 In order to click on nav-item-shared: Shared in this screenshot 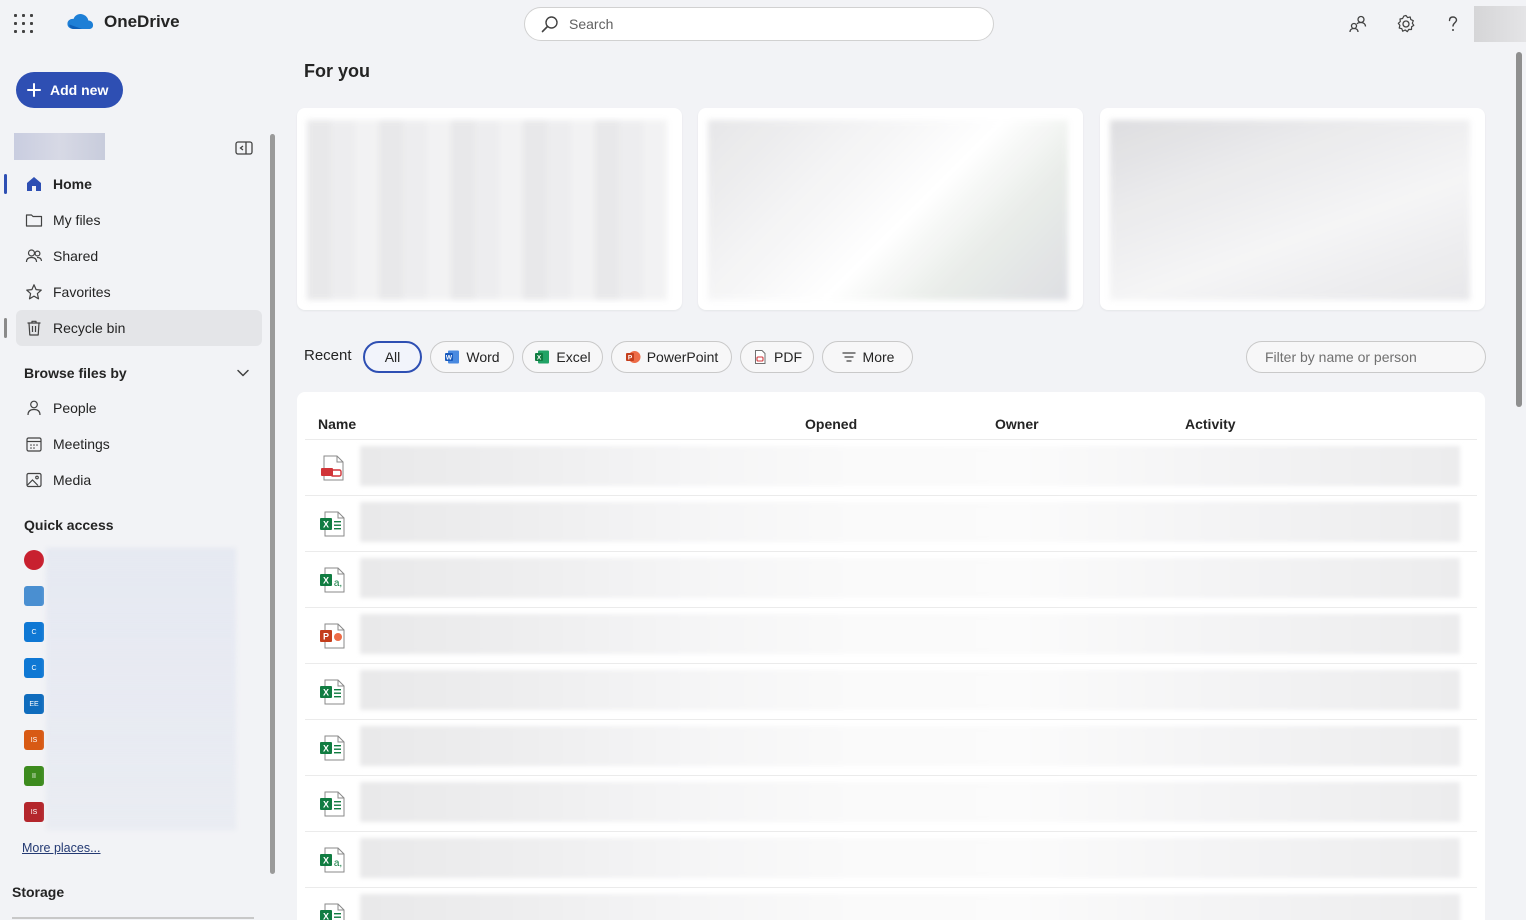, I will do `click(139, 256)`.